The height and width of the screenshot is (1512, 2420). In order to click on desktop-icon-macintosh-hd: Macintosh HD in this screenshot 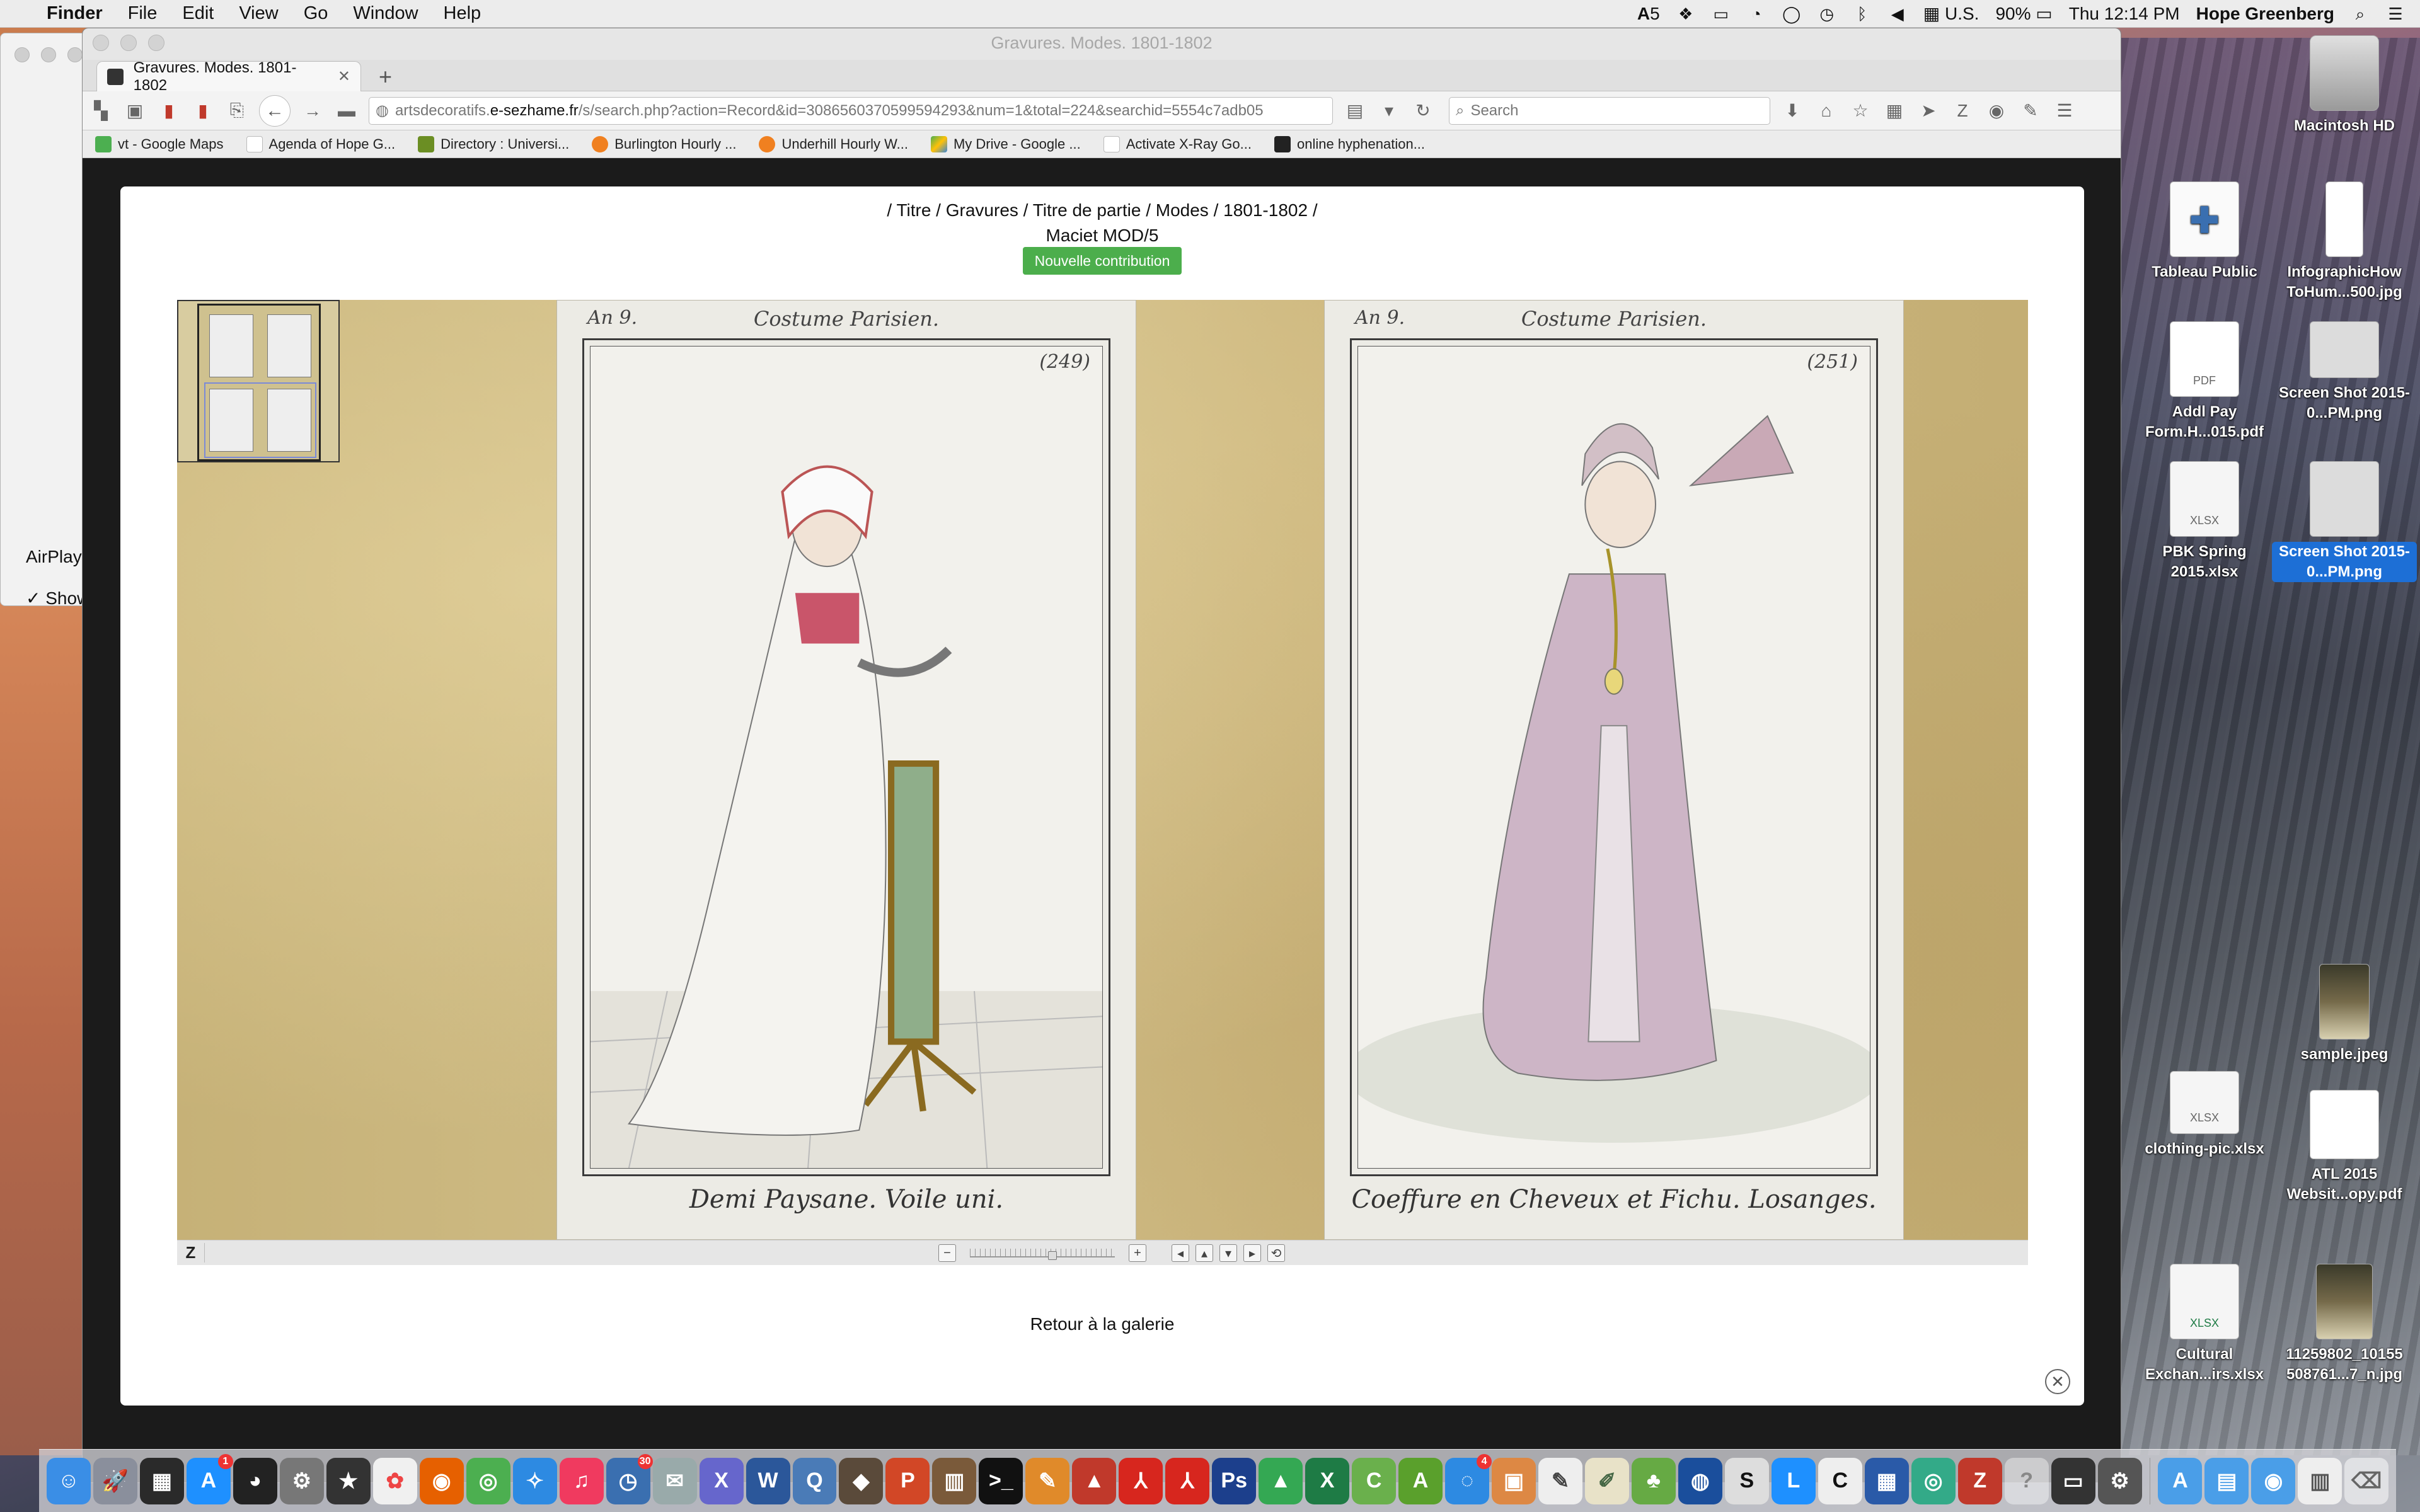, I will do `click(2345, 85)`.